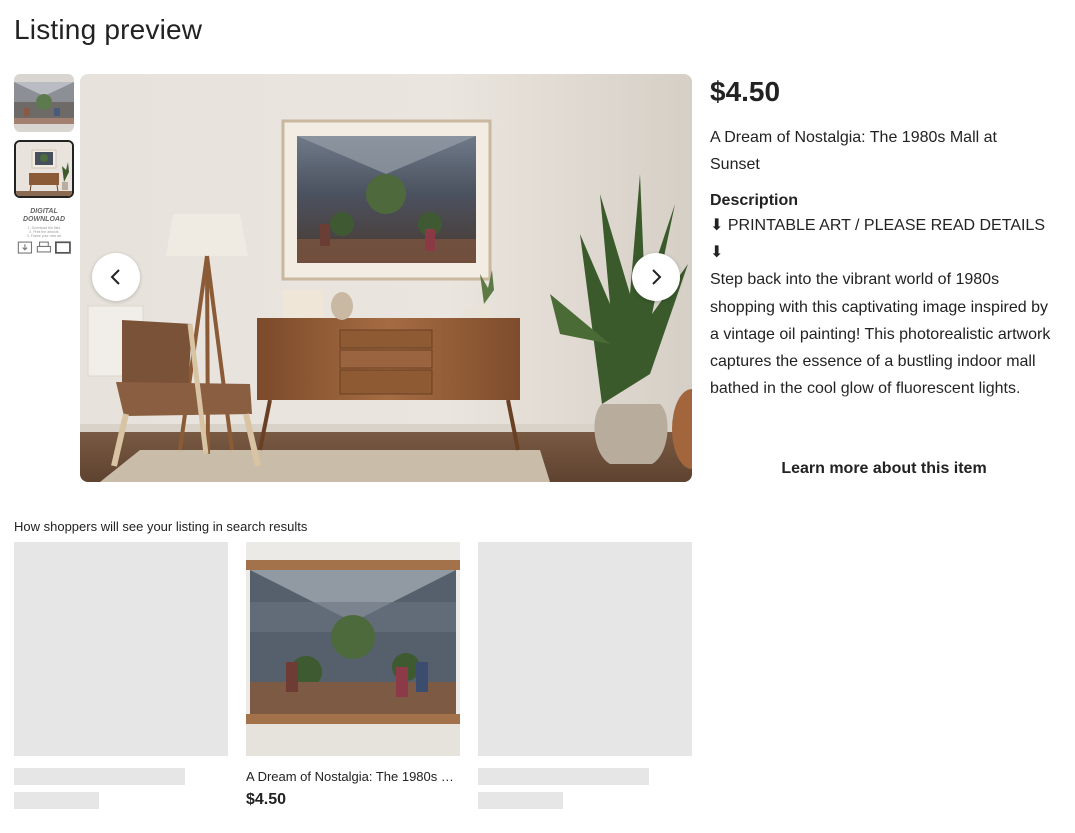 This screenshot has width=1075, height=833. Describe the element at coordinates (25, 247) in the screenshot. I see `download-icon` at that location.